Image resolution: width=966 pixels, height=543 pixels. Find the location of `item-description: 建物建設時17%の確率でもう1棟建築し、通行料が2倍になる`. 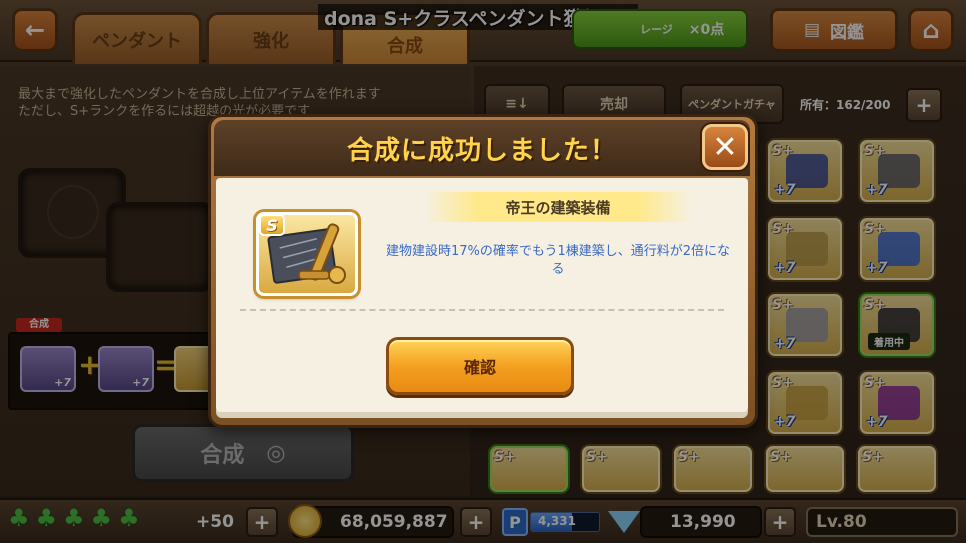

item-description: 建物建設時17%の確率でもう1棟建築し、通行料が2倍になる is located at coordinates (558, 261).